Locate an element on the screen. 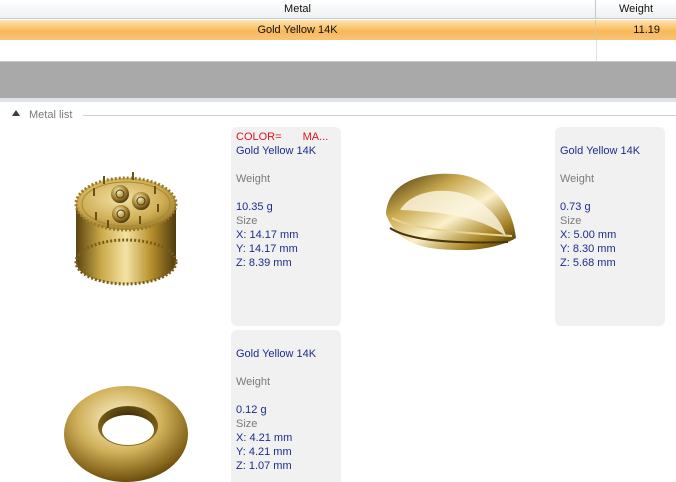  size-z: Z: 1.07 mm is located at coordinates (264, 466).